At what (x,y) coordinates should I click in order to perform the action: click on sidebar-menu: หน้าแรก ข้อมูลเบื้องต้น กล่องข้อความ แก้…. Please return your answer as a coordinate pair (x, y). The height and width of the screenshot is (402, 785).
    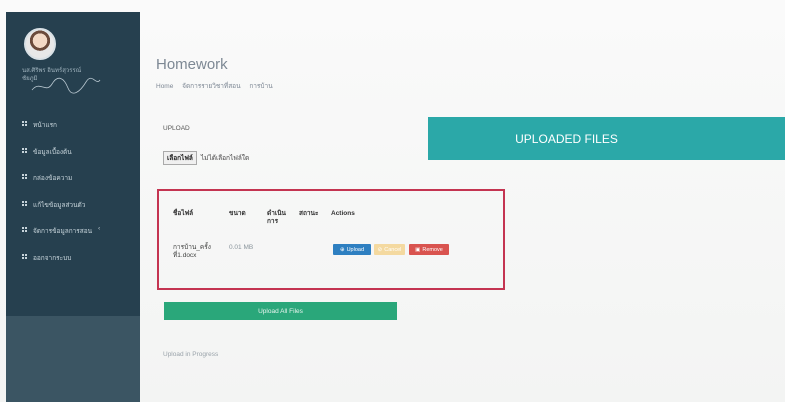
    Looking at the image, I should click on (79, 199).